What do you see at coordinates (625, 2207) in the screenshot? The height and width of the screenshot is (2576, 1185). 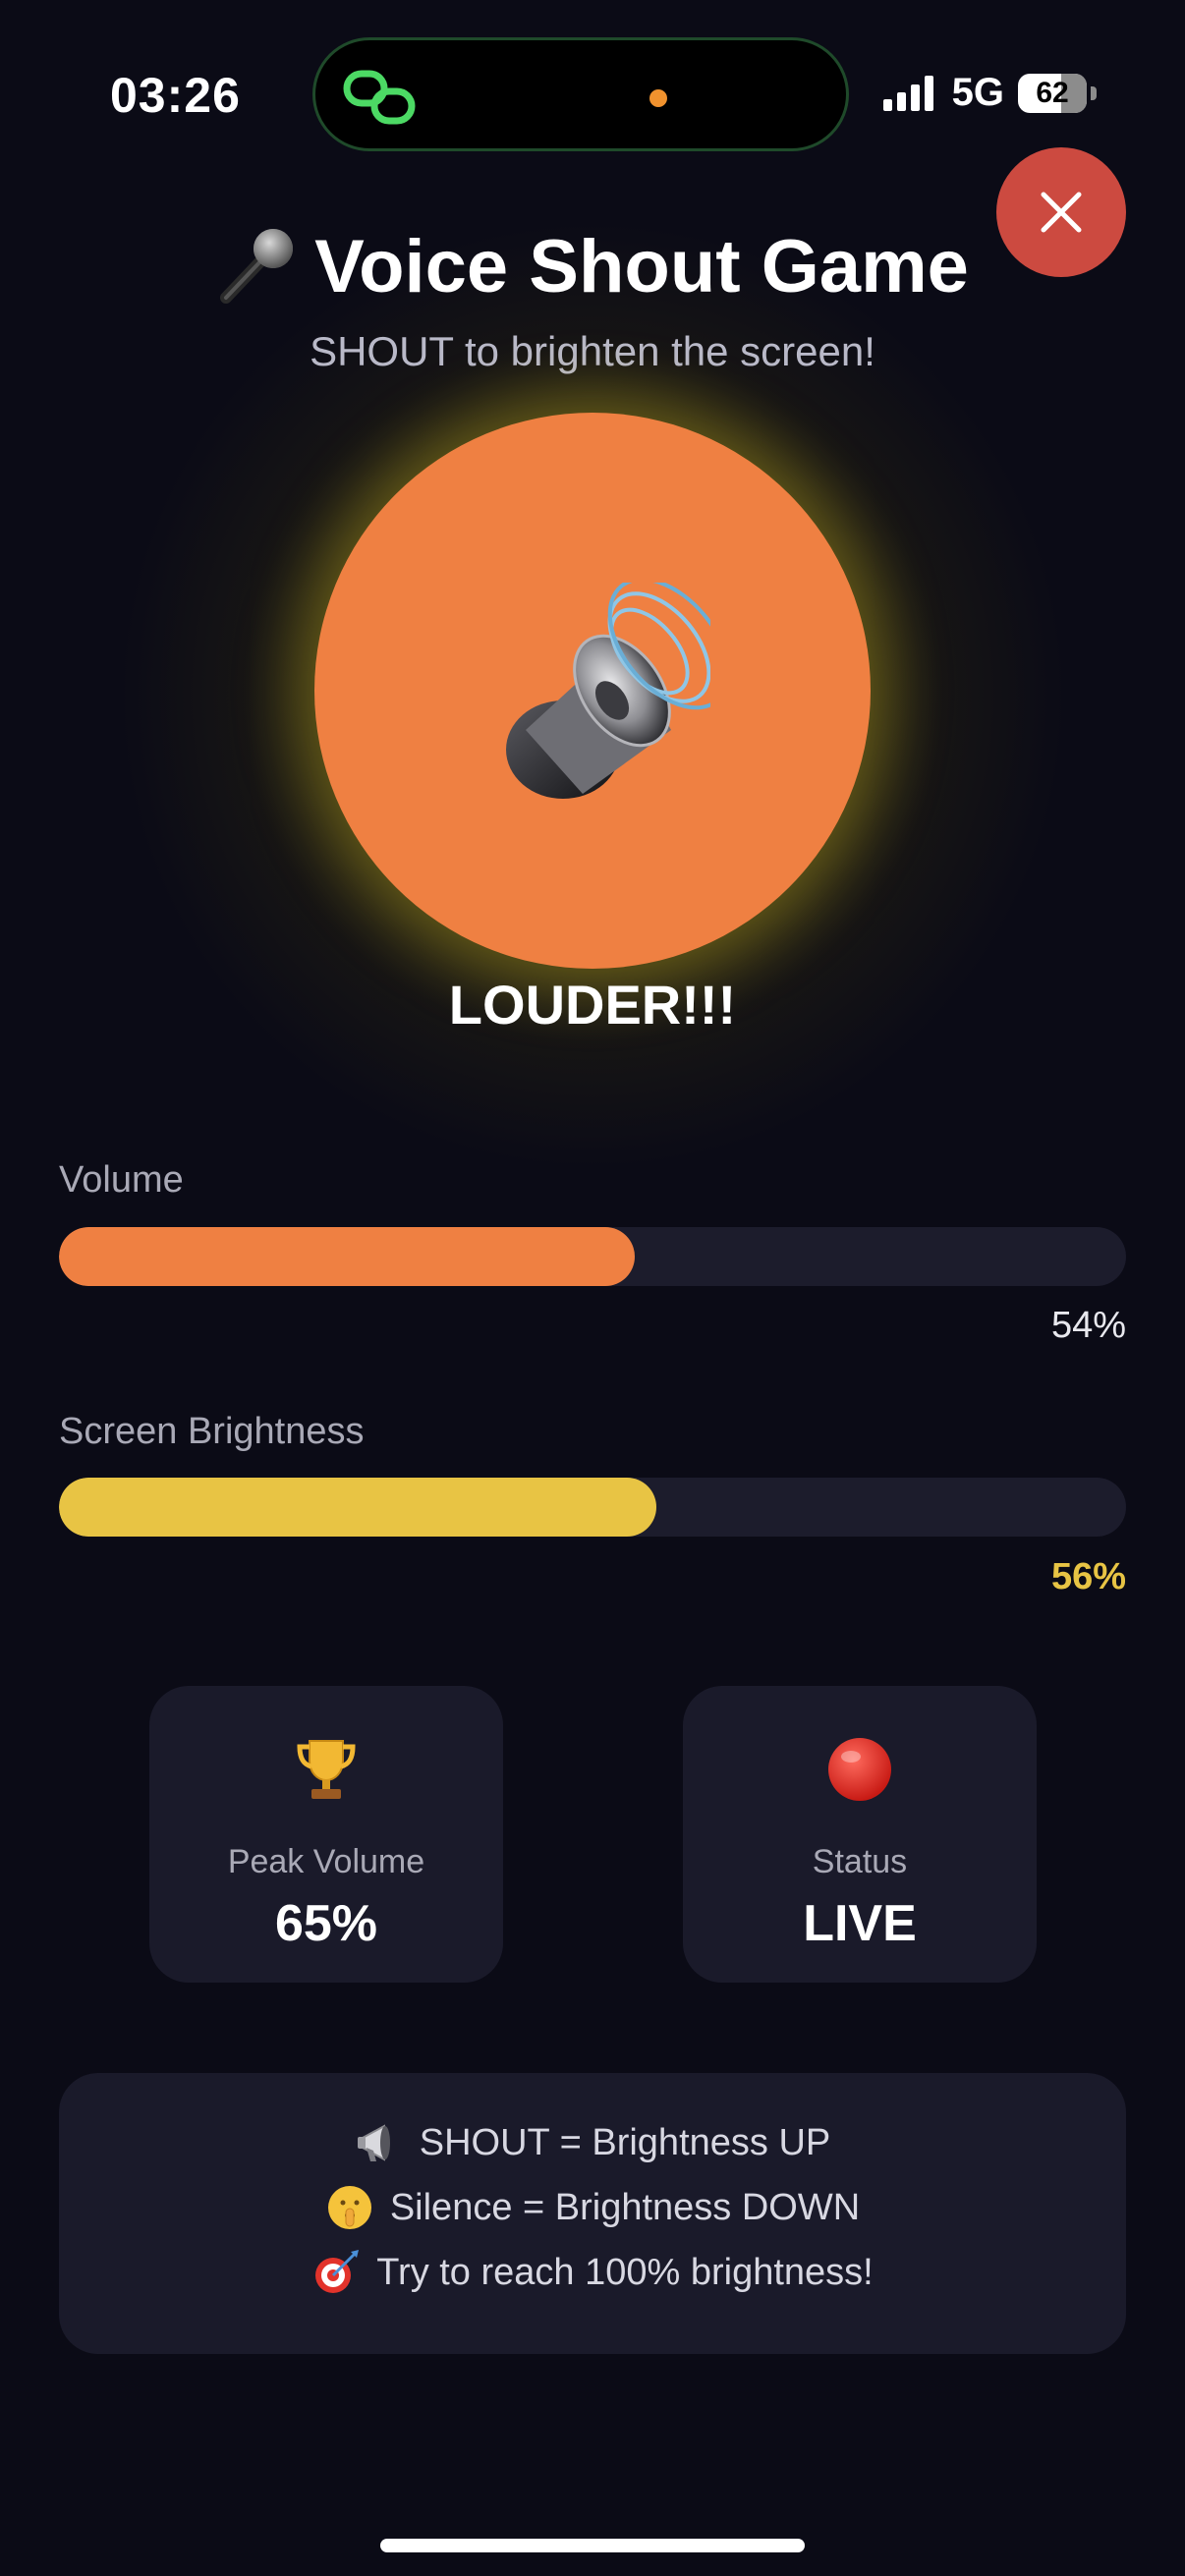 I see `instruction-silence-text: Silence = Brightness DOWN` at bounding box center [625, 2207].